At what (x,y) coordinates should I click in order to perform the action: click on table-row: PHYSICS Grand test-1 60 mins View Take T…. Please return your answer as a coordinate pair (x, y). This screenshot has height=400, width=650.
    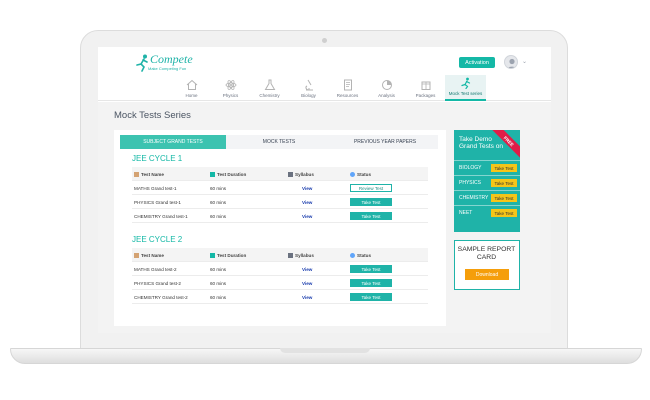
    Looking at the image, I should click on (280, 202).